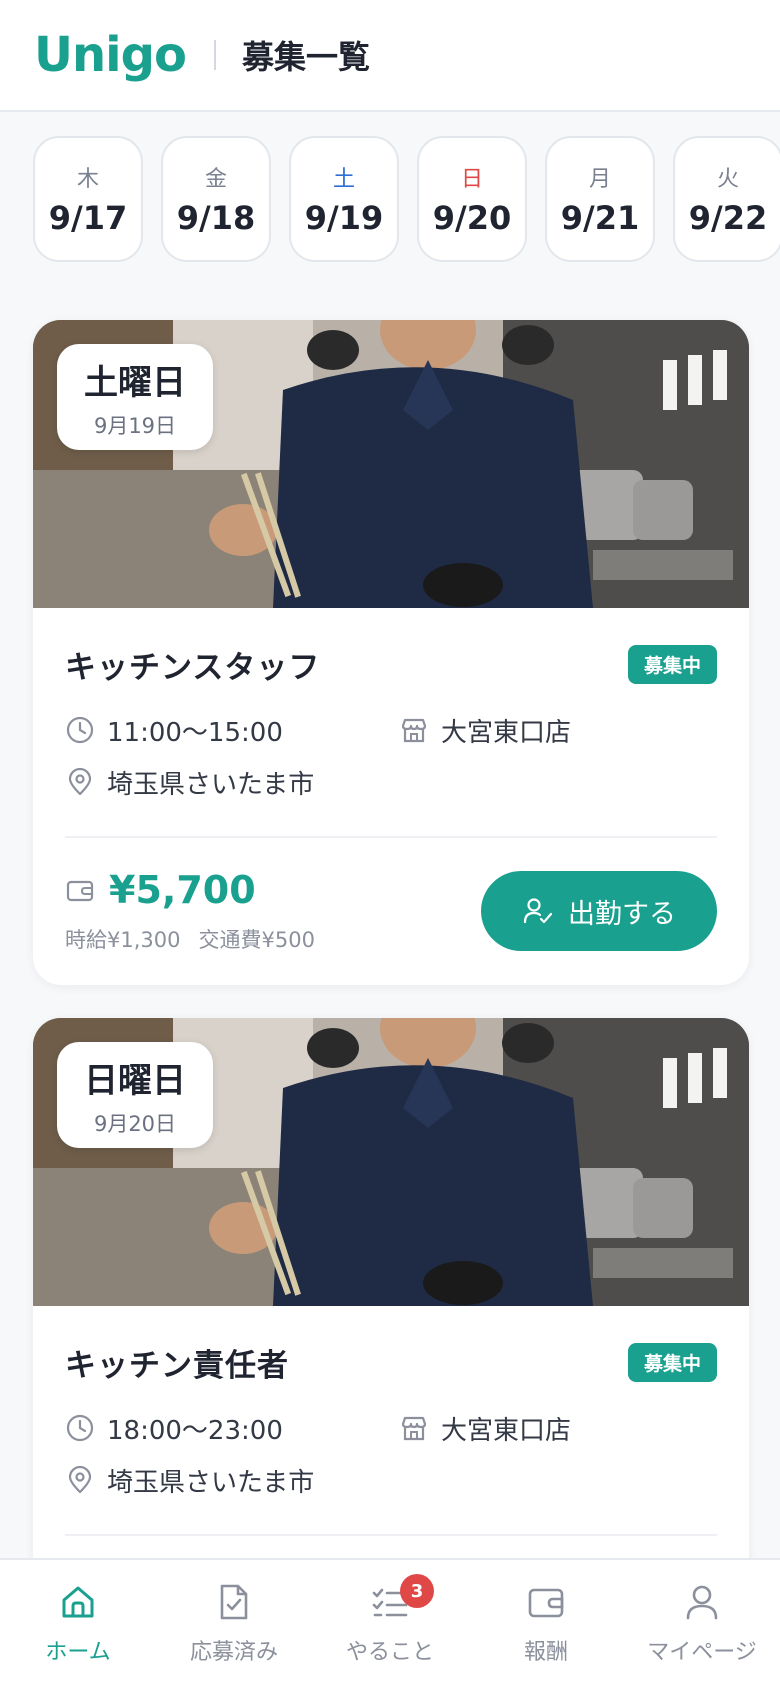 The width and height of the screenshot is (780, 1688). Describe the element at coordinates (234, 1624) in the screenshot. I see `nav-applied: 応募済み` at that location.